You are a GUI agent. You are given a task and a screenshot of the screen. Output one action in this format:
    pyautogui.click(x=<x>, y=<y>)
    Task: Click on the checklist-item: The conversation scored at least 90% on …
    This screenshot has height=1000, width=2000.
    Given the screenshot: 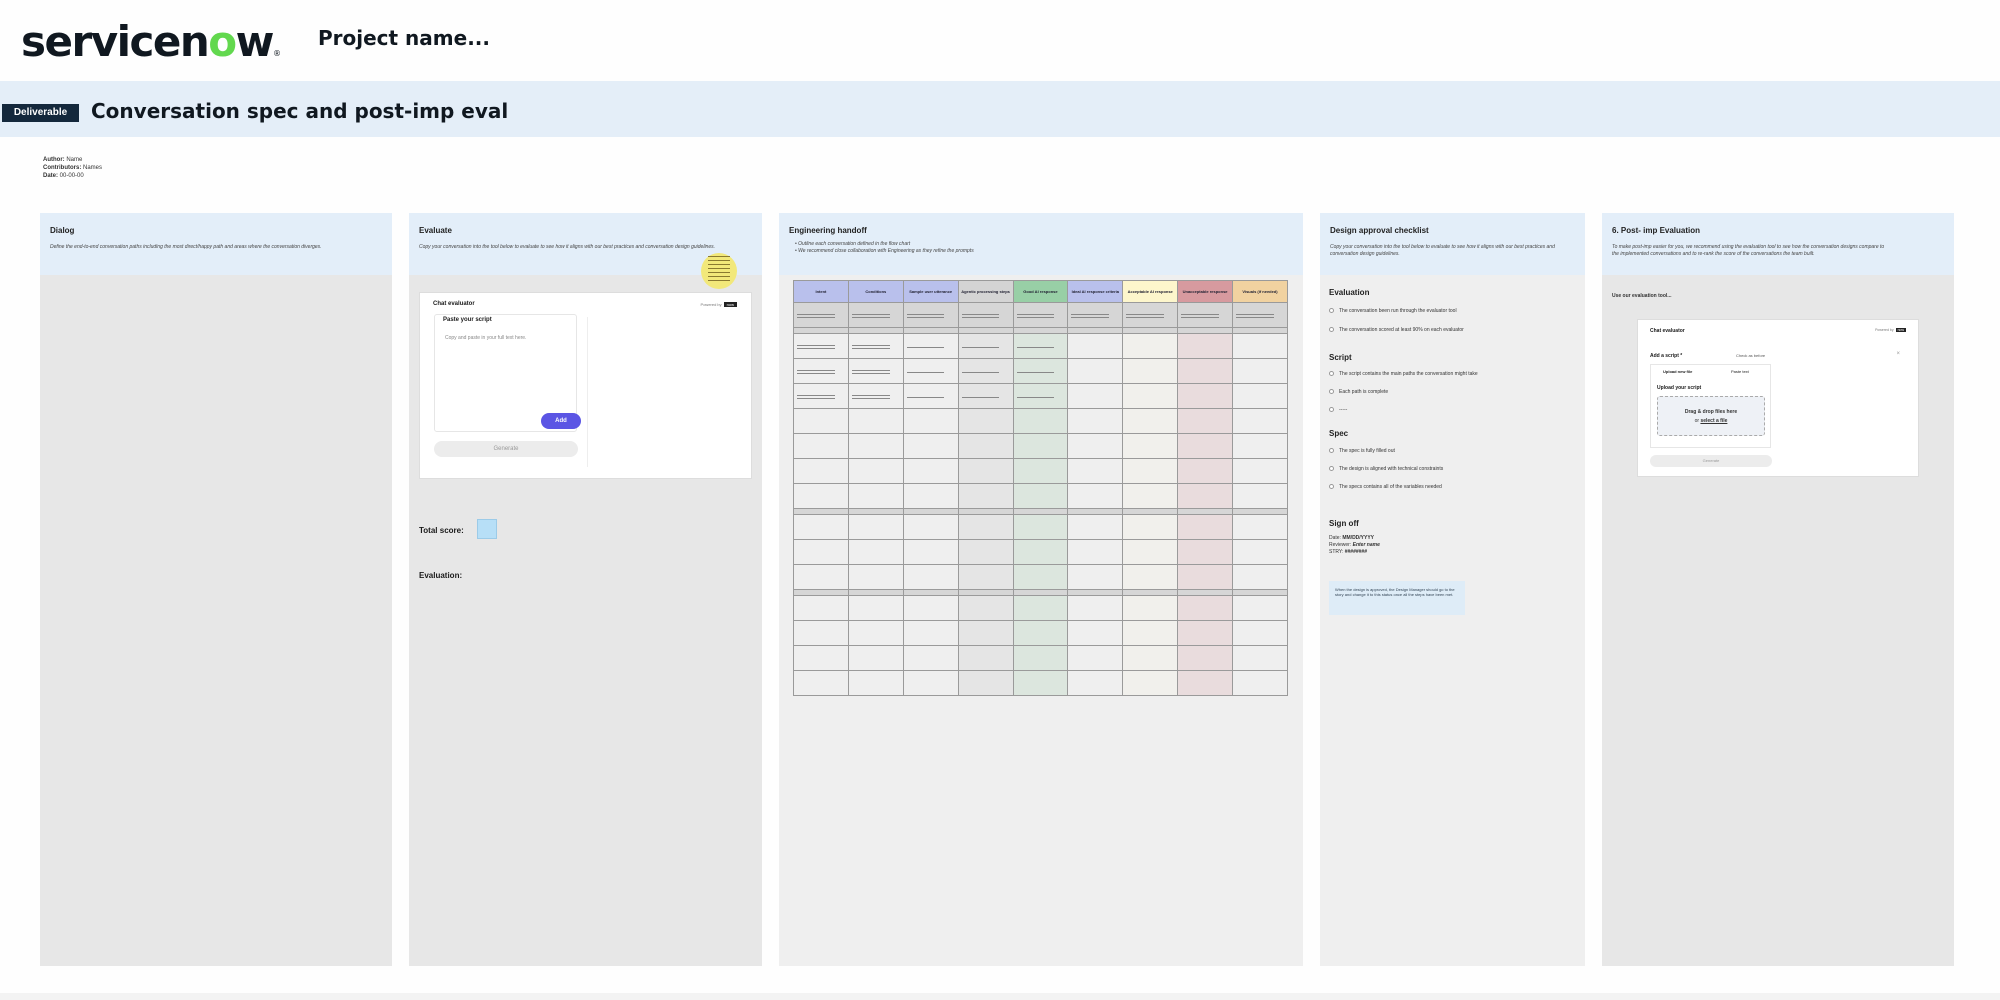 What is the action you would take?
    pyautogui.click(x=1396, y=330)
    